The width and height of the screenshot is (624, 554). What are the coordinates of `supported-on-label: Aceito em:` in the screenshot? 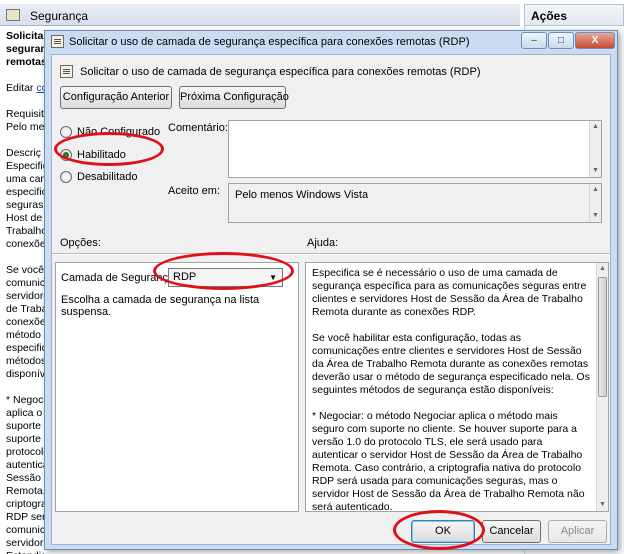 It's located at (194, 191).